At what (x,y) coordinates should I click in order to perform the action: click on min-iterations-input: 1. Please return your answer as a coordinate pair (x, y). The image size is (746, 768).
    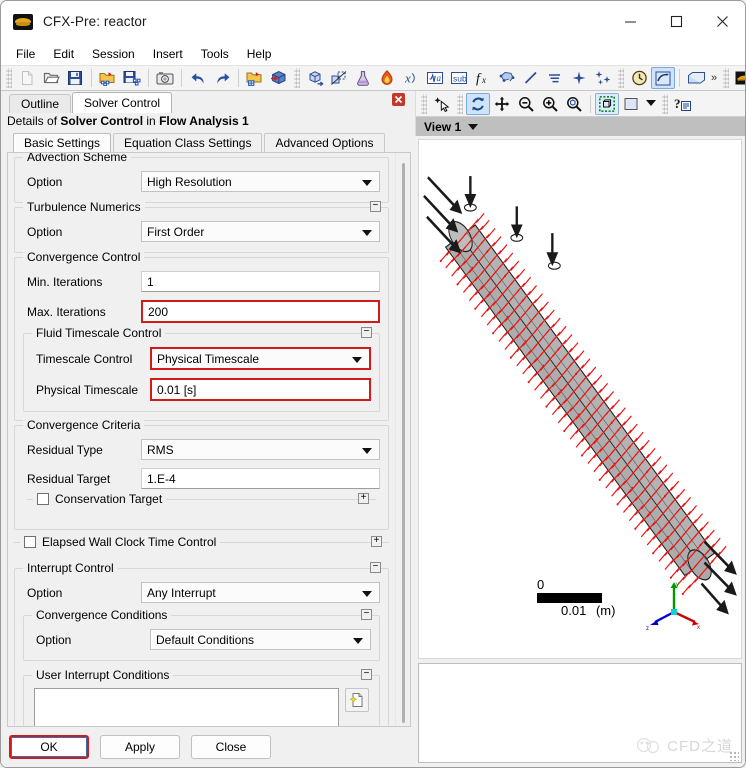
    Looking at the image, I should click on (260, 281).